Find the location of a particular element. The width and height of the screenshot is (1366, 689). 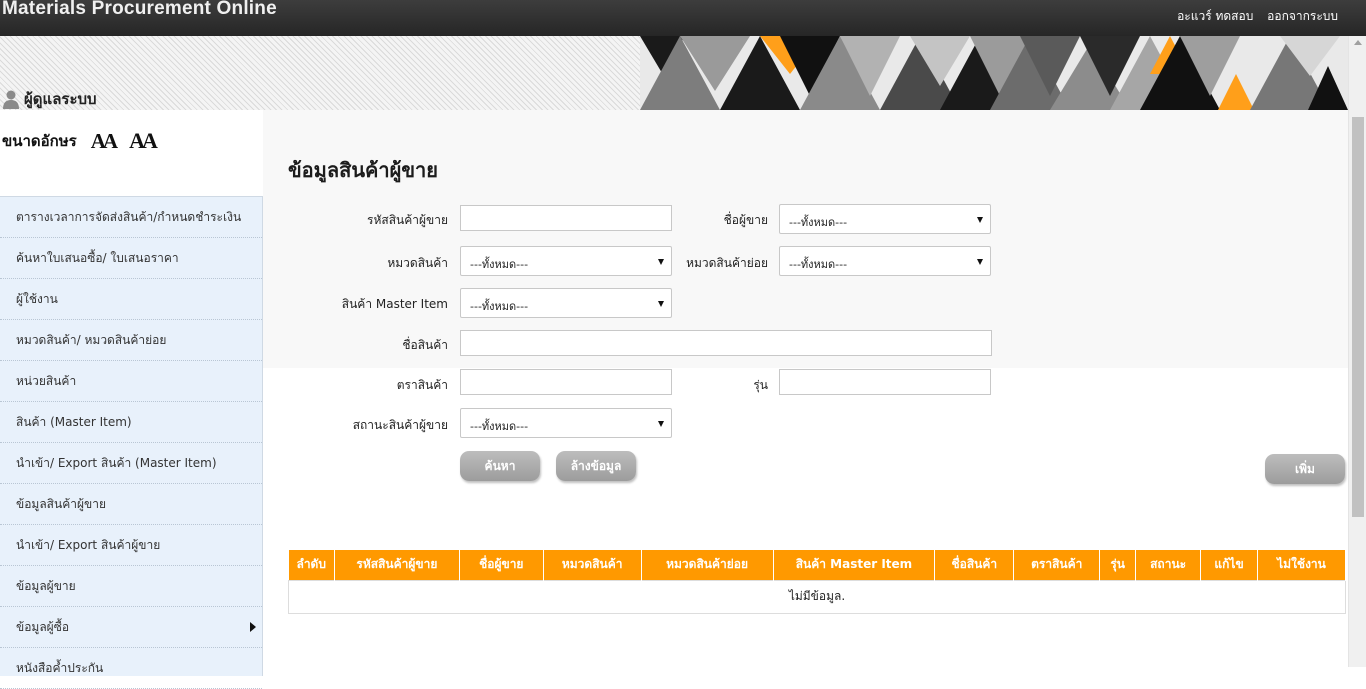

vendor-name-selected: ---ทั้งหมด--- is located at coordinates (818, 222).